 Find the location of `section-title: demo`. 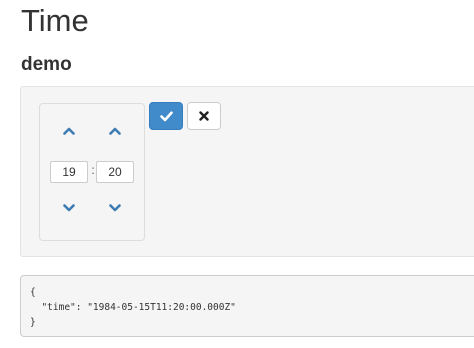

section-title: demo is located at coordinates (46, 64).